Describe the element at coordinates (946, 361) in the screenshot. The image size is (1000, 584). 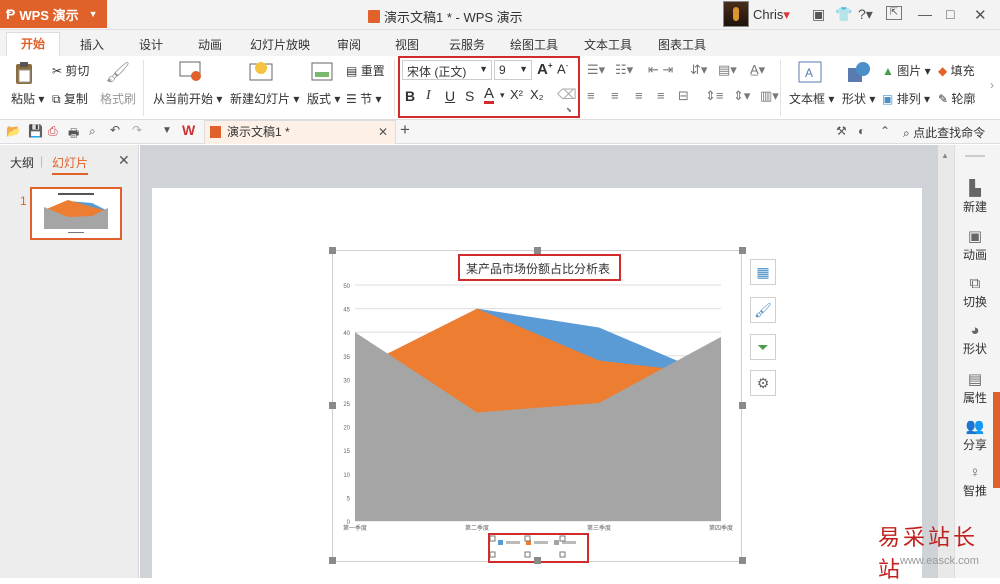
I see `vertical-scrollbar: ▲` at that location.